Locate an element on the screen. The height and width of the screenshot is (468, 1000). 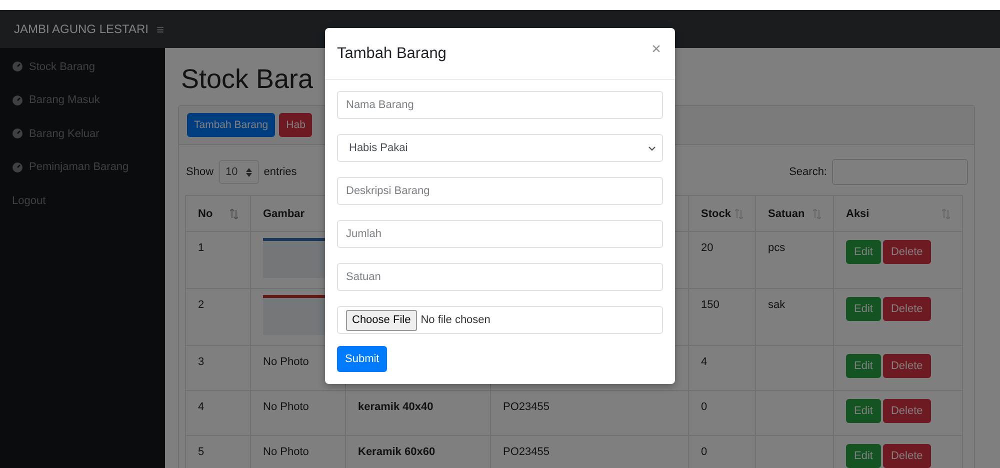
modal-title: Tambah Barang is located at coordinates (391, 54).